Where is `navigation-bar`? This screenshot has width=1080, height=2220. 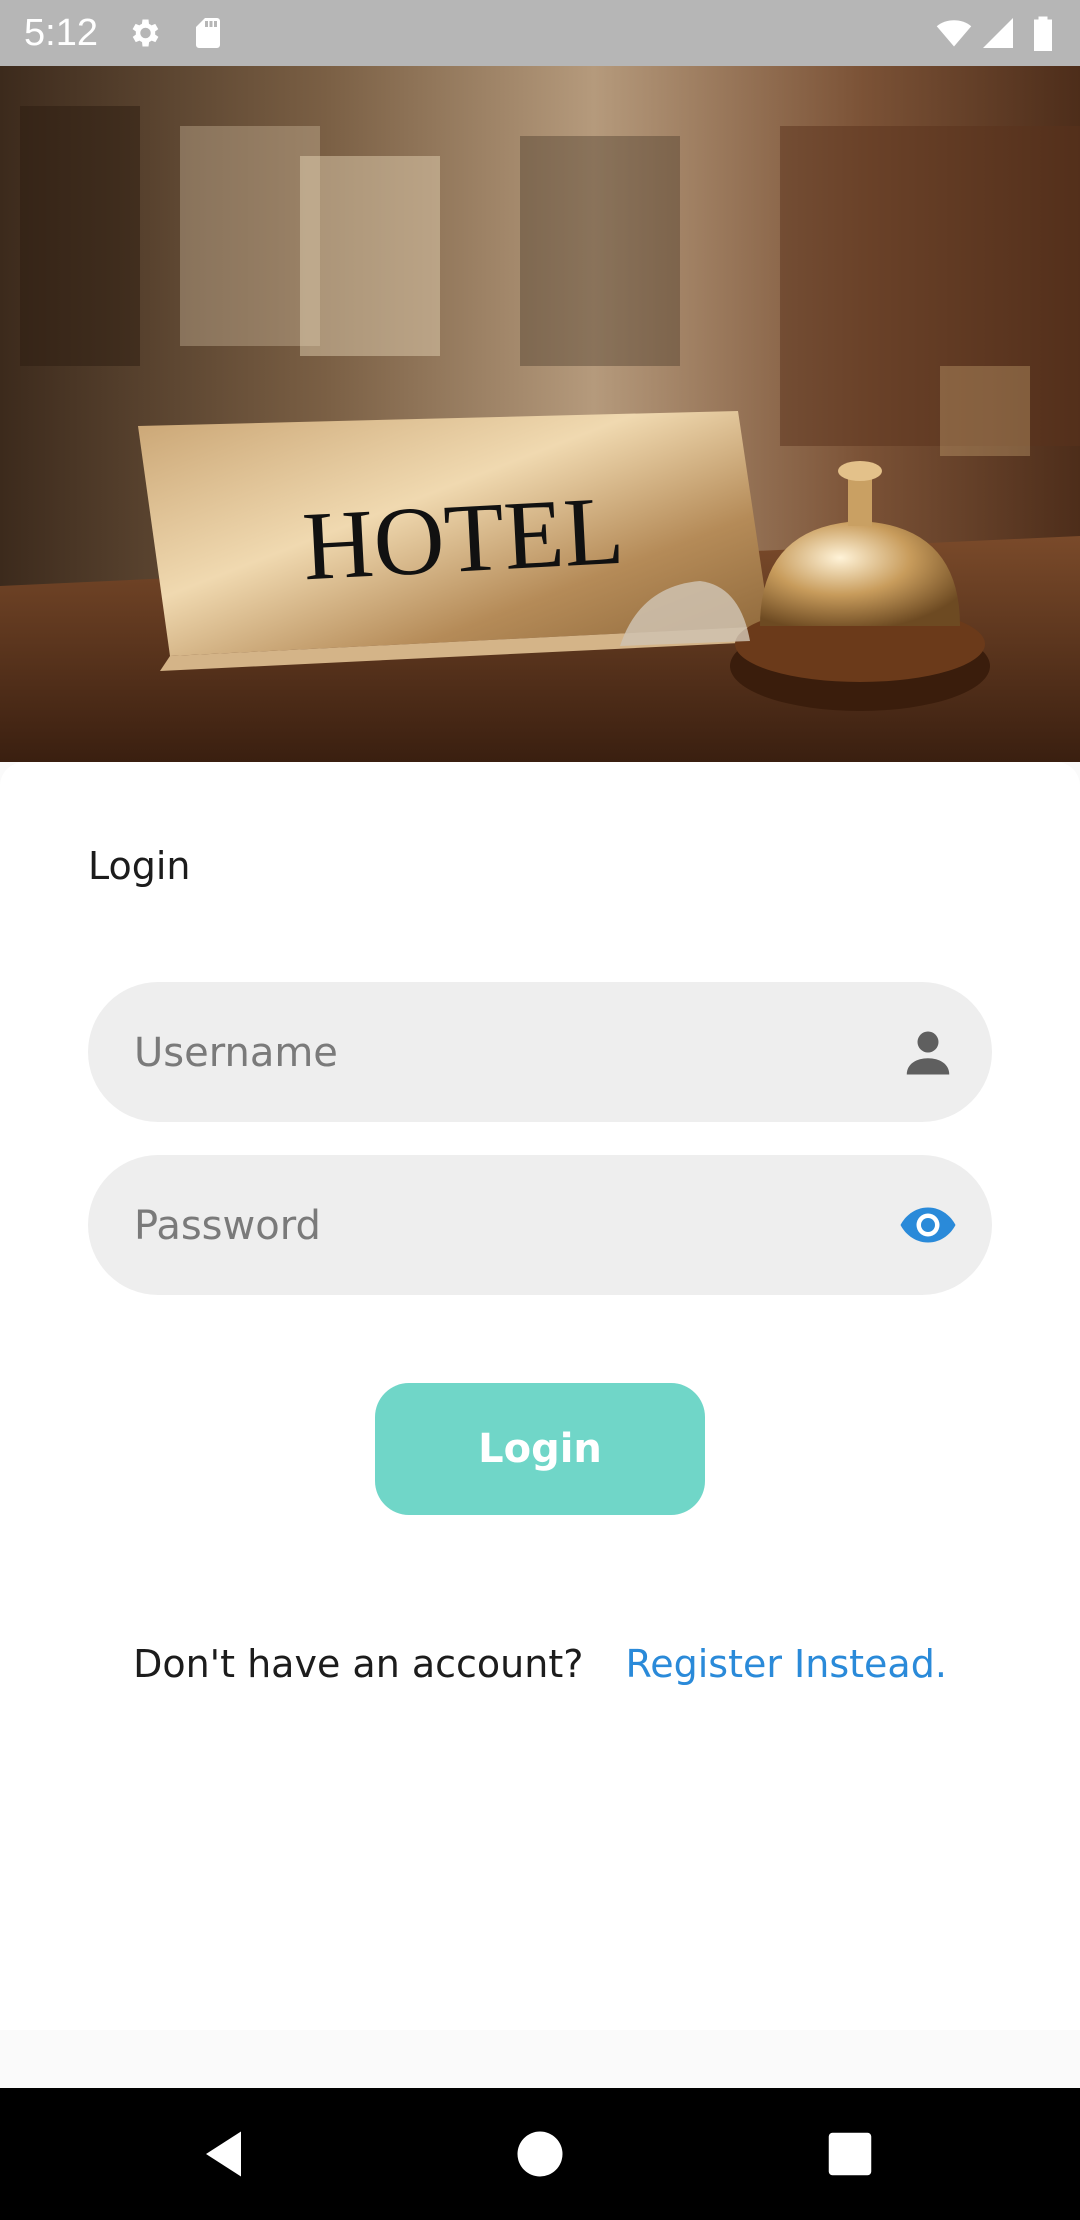 navigation-bar is located at coordinates (540, 2154).